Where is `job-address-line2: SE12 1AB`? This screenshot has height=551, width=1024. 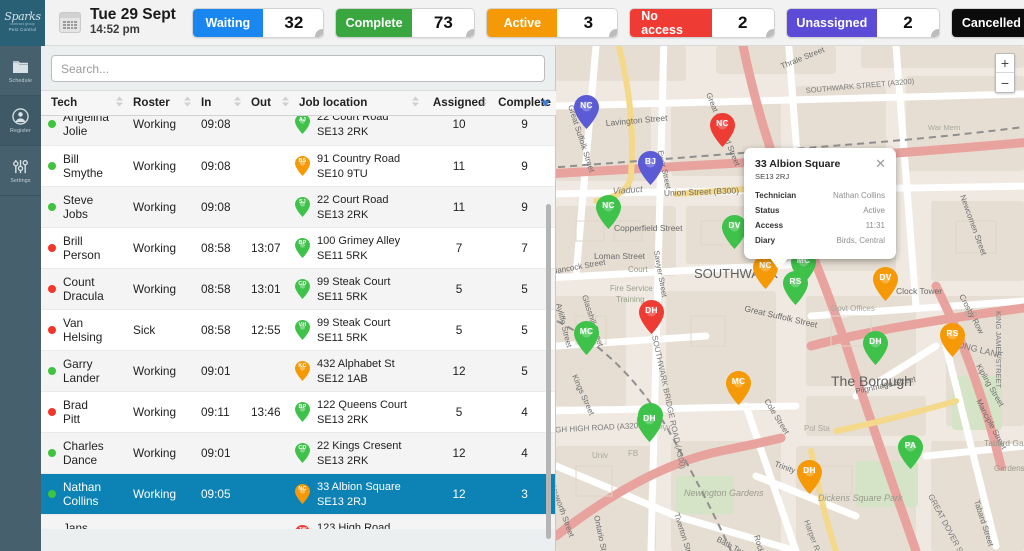 job-address-line2: SE12 1AB is located at coordinates (342, 378).